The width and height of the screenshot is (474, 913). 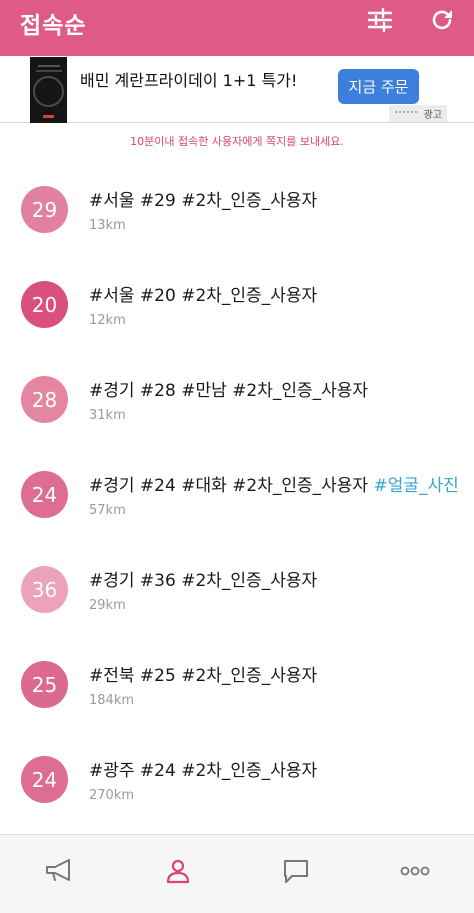 I want to click on nav-users-button, so click(x=178, y=871).